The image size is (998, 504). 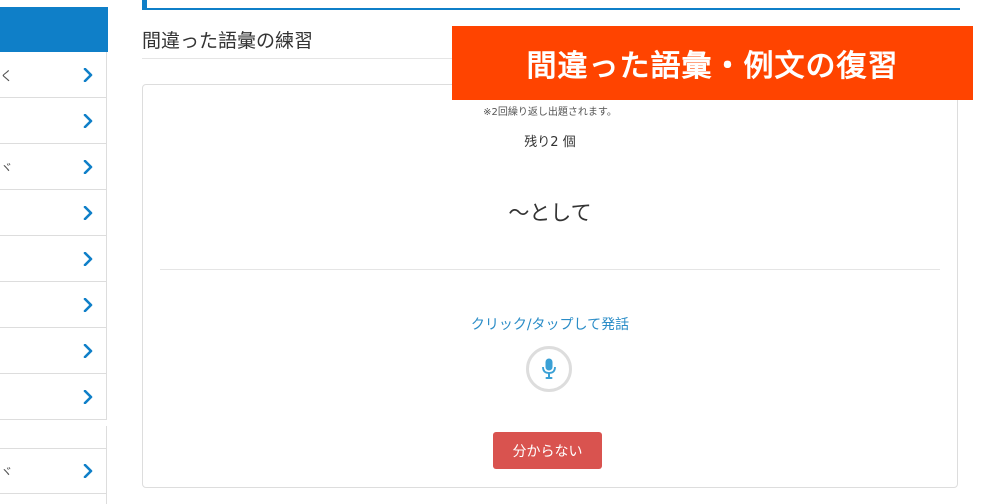 I want to click on speak-link: クリック/タップして発話, so click(x=550, y=324).